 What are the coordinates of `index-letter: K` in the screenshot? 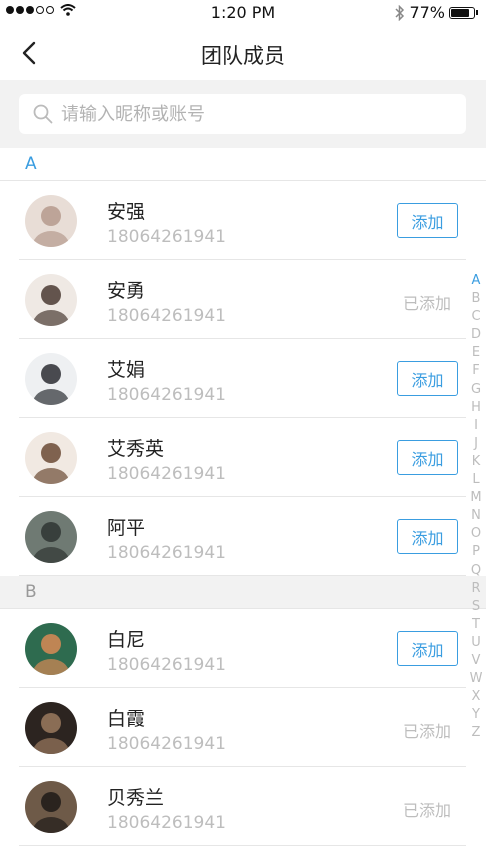 It's located at (476, 462).